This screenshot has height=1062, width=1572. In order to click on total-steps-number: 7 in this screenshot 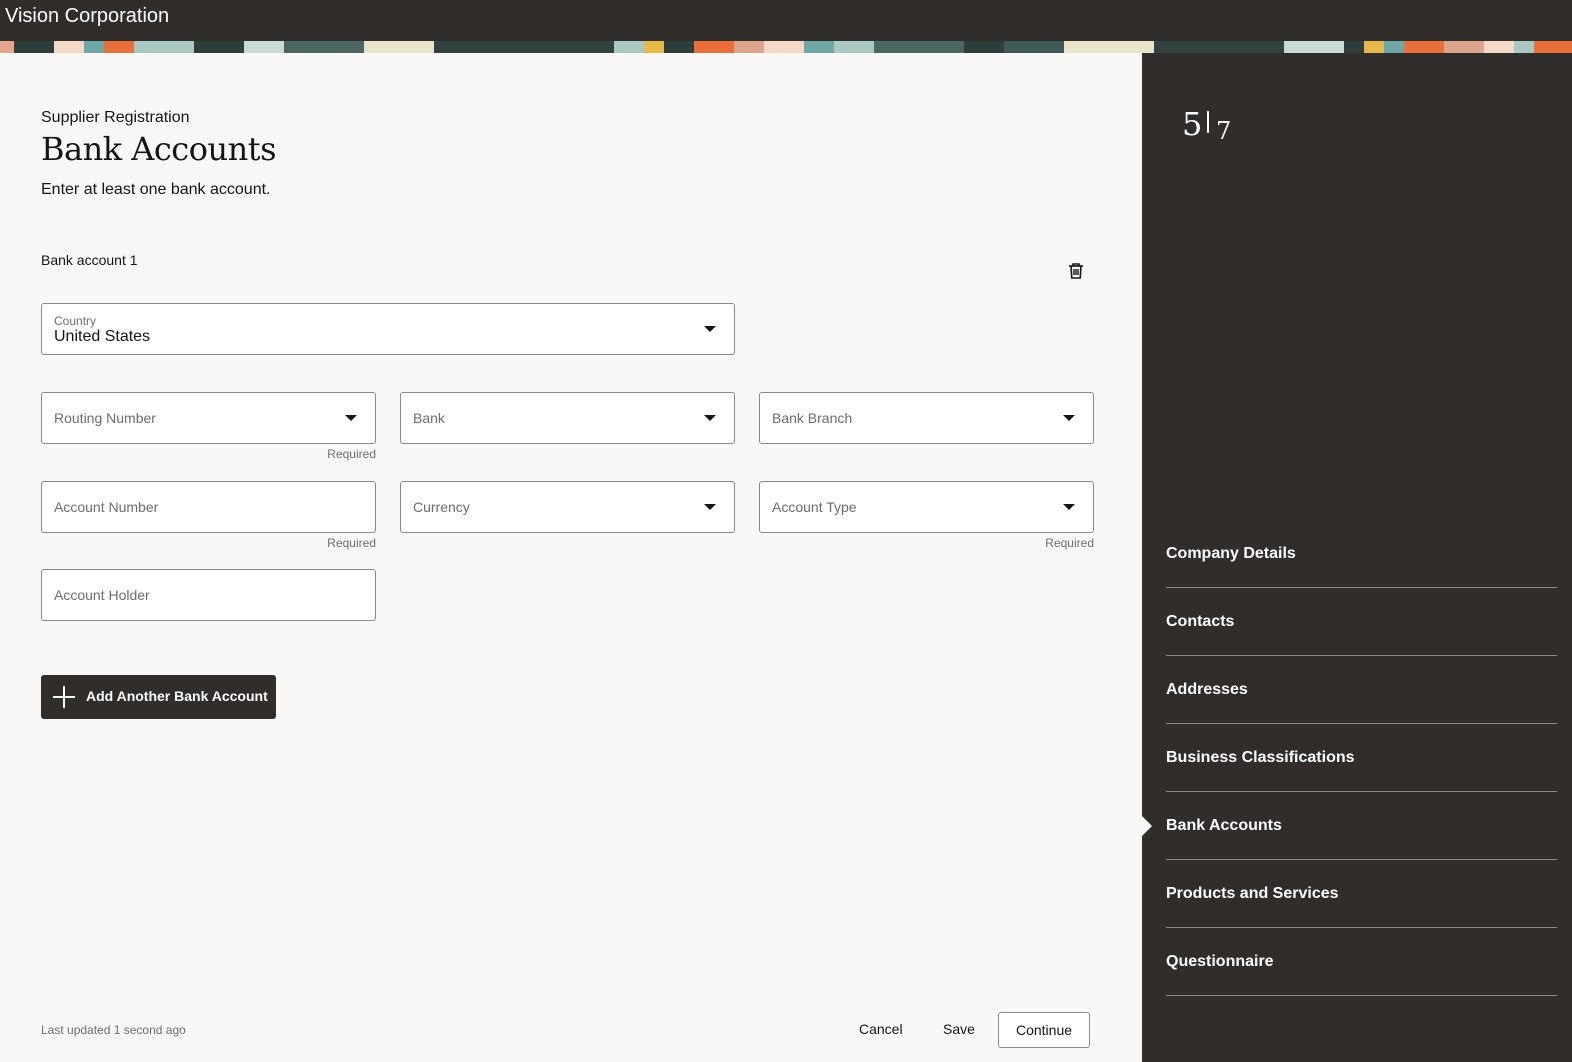, I will do `click(1224, 131)`.